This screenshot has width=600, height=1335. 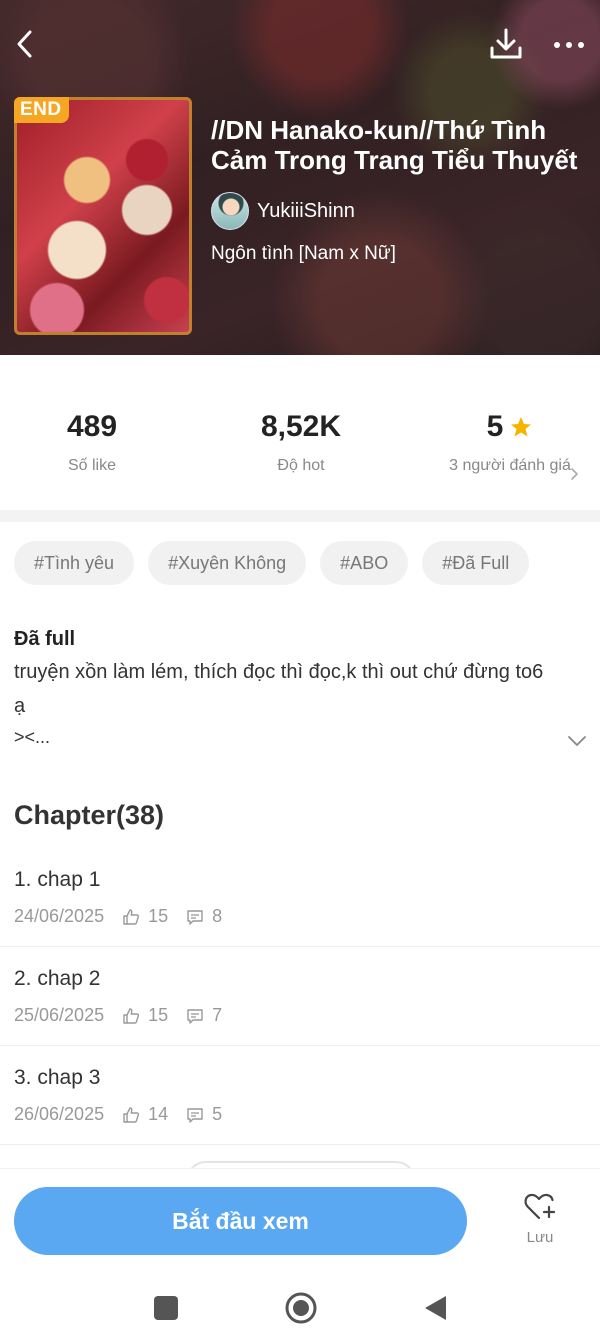 What do you see at coordinates (306, 211) in the screenshot?
I see `author-name: YukiiiShinn` at bounding box center [306, 211].